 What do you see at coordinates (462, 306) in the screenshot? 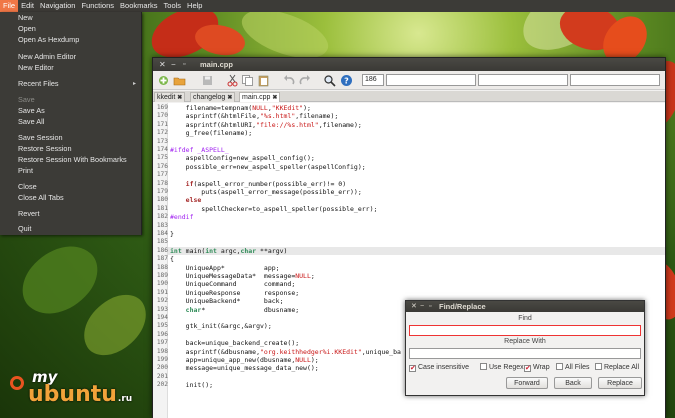
I see `dialog-title: Find/Replace` at bounding box center [462, 306].